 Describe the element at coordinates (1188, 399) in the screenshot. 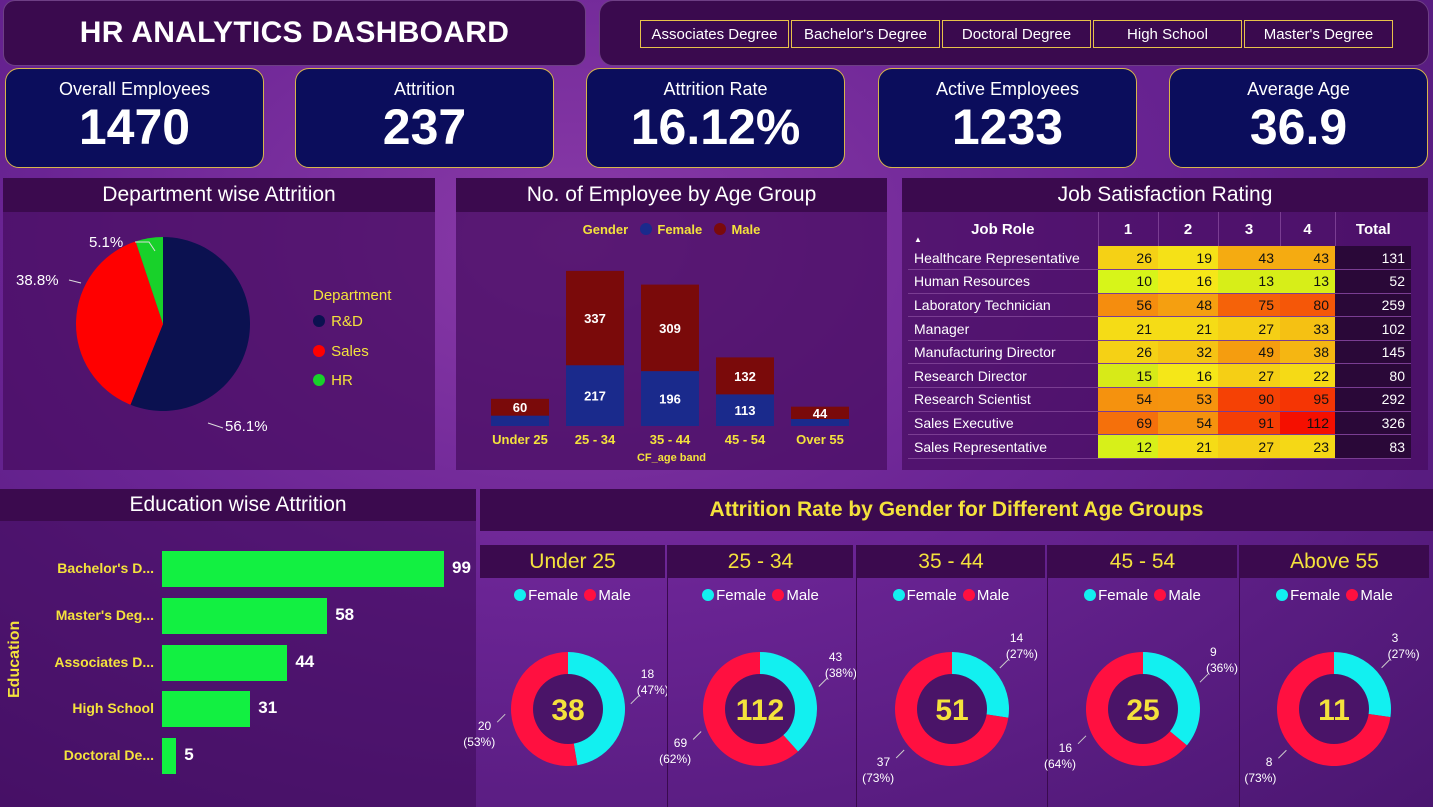

I see `rating-2-cell: 53` at that location.